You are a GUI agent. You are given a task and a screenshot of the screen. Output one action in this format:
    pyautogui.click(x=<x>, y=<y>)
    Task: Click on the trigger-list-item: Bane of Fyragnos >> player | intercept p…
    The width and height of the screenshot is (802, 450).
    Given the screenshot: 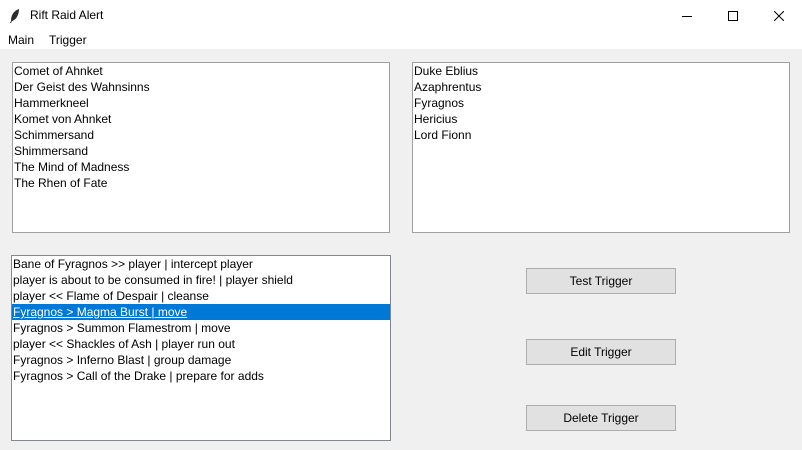 What is the action you would take?
    pyautogui.click(x=201, y=264)
    